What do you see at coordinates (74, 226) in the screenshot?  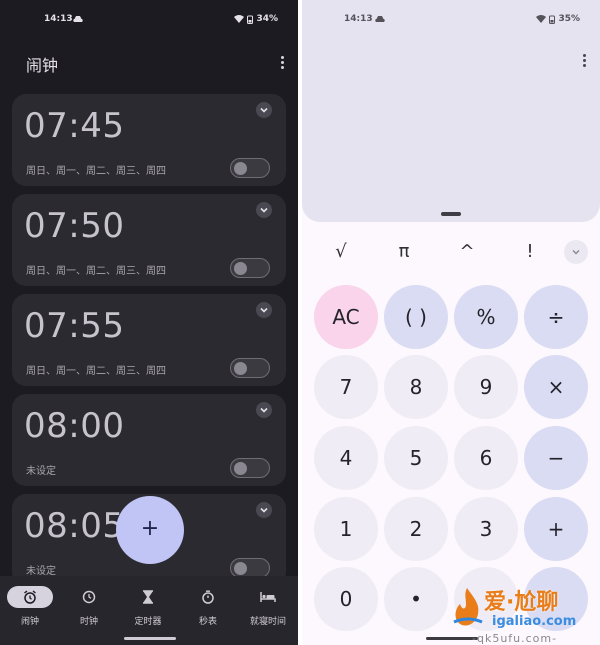 I see `alarm-time: 07:50` at bounding box center [74, 226].